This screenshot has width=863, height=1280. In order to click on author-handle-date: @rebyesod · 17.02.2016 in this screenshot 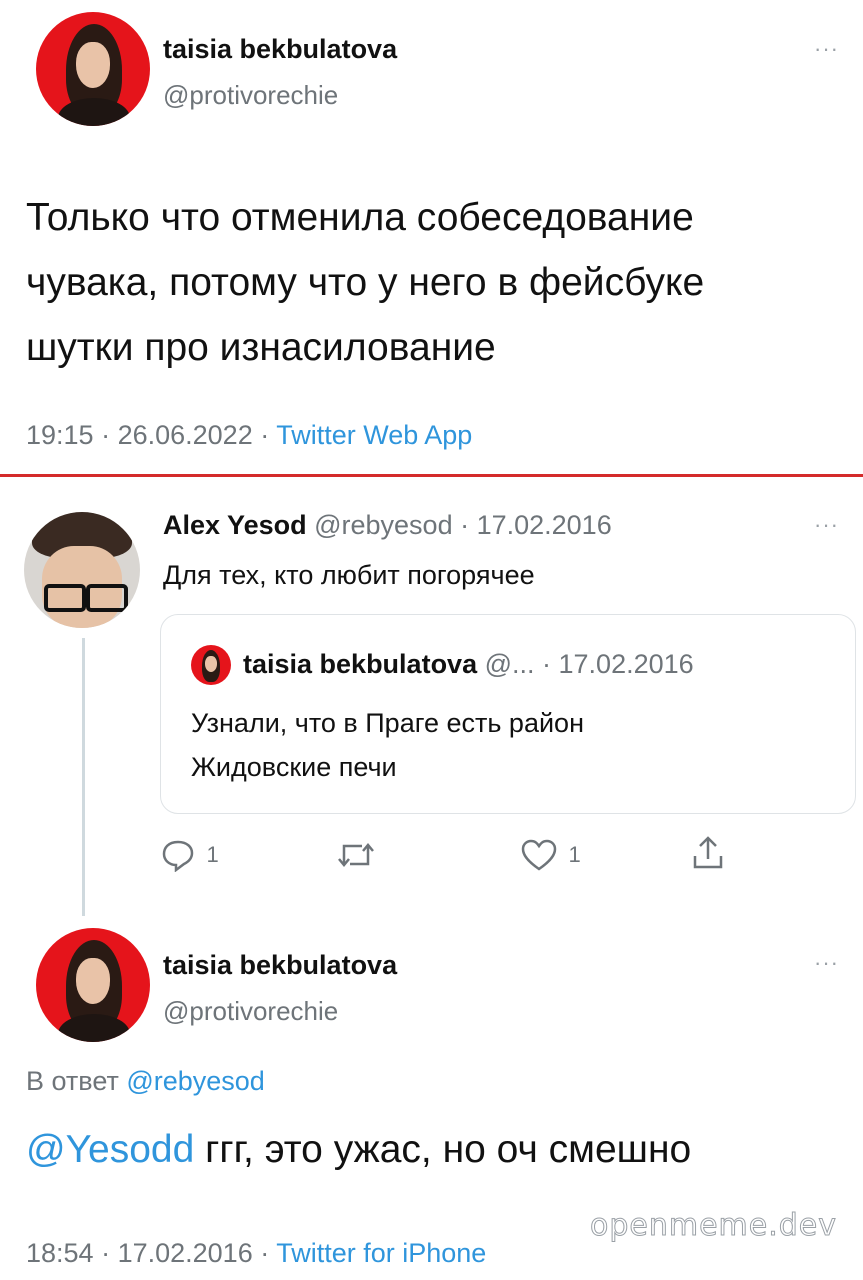, I will do `click(463, 525)`.